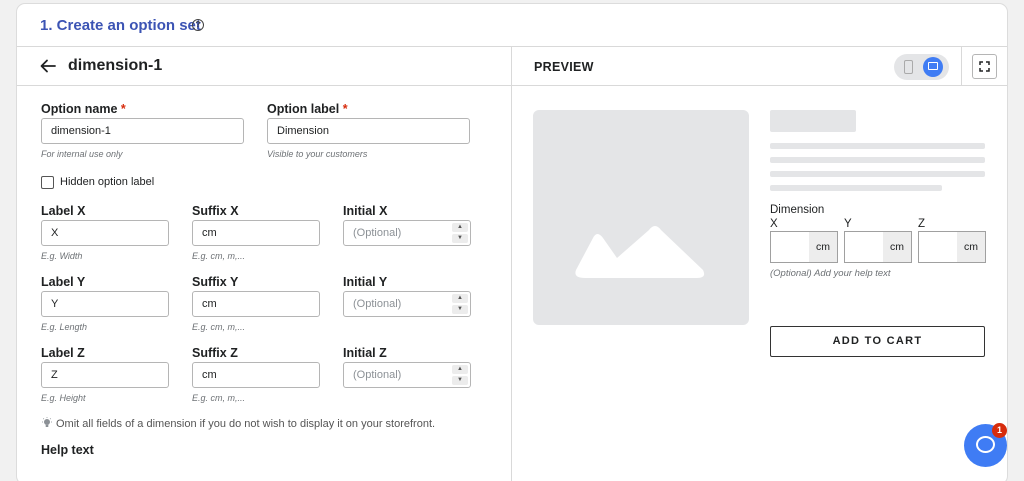 The image size is (1024, 481). I want to click on card-header: 1. Create an option set ?, so click(512, 25).